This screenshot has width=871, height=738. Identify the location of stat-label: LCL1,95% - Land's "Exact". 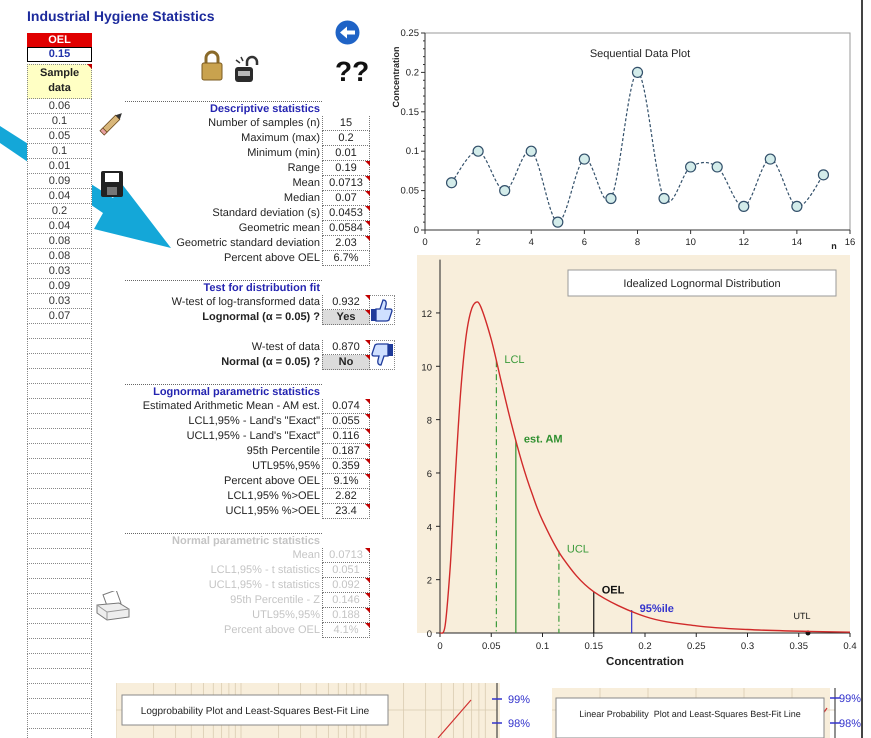
(254, 421).